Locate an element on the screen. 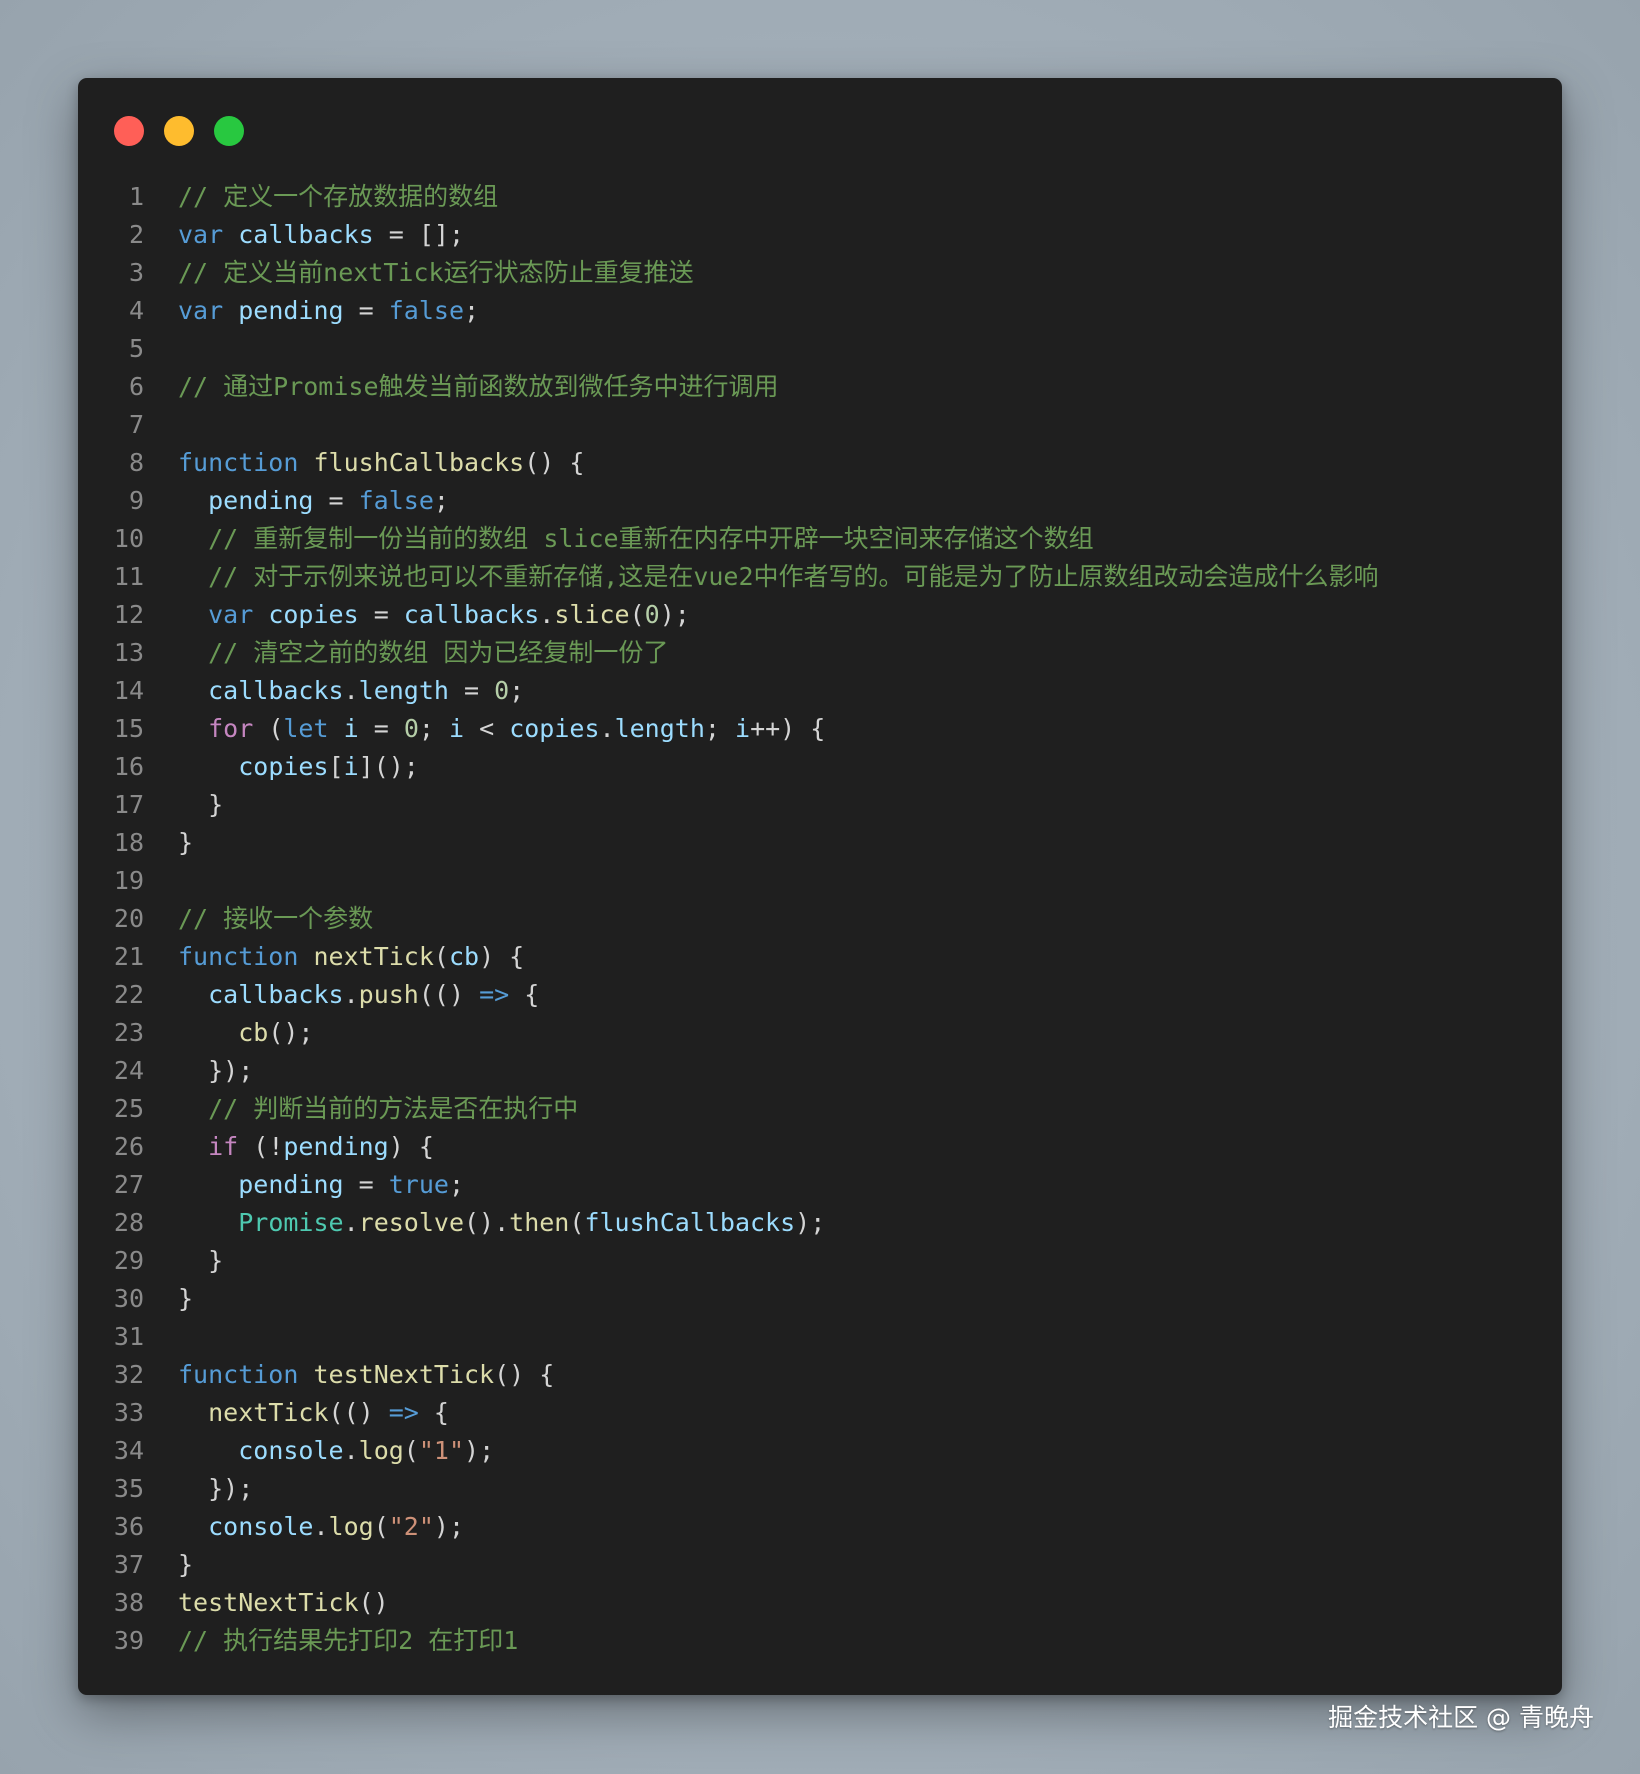 This screenshot has height=1774, width=1640. code-line: 34 console.log("1"); is located at coordinates (820, 1451).